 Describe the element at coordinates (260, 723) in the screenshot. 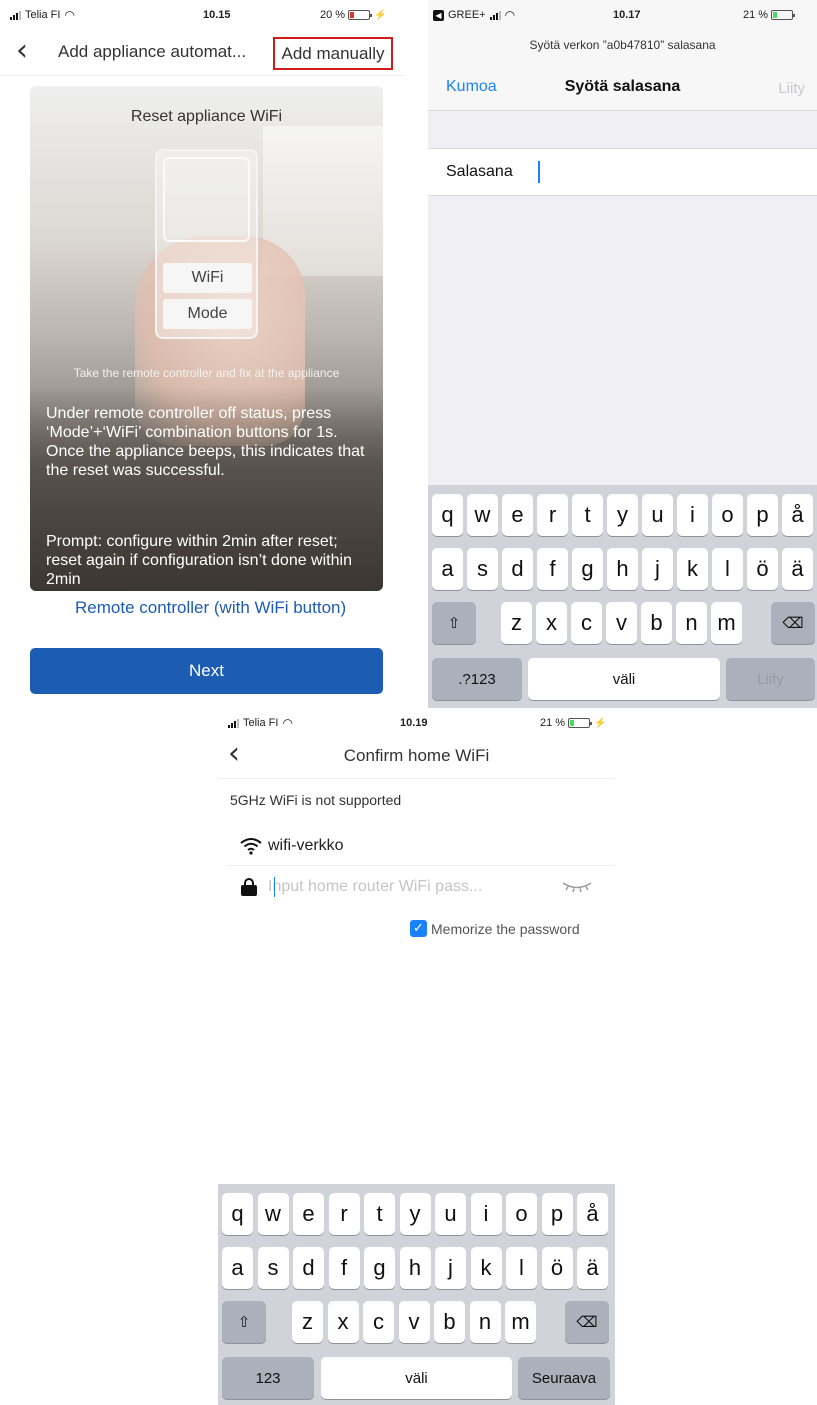

I see `carrier: Telia FI ◠` at that location.